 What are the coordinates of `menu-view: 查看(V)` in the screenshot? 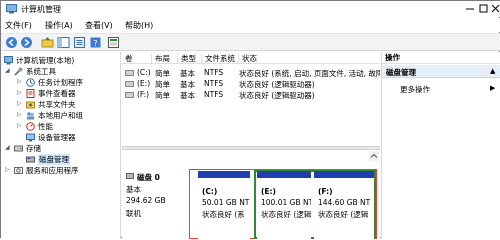 It's located at (99, 25).